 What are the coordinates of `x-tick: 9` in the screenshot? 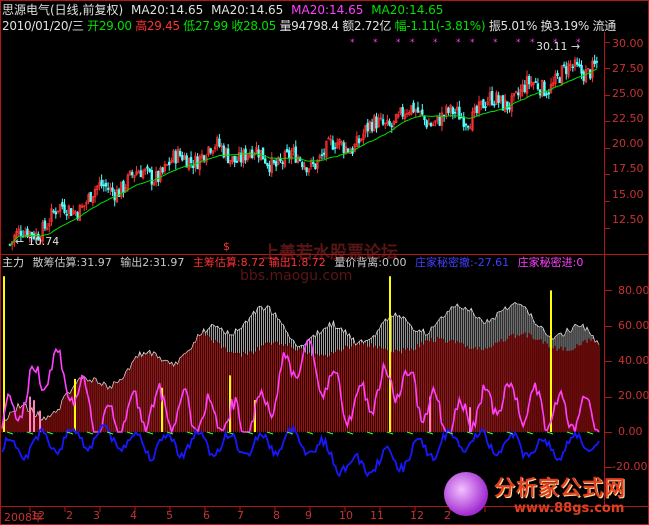 It's located at (308, 515).